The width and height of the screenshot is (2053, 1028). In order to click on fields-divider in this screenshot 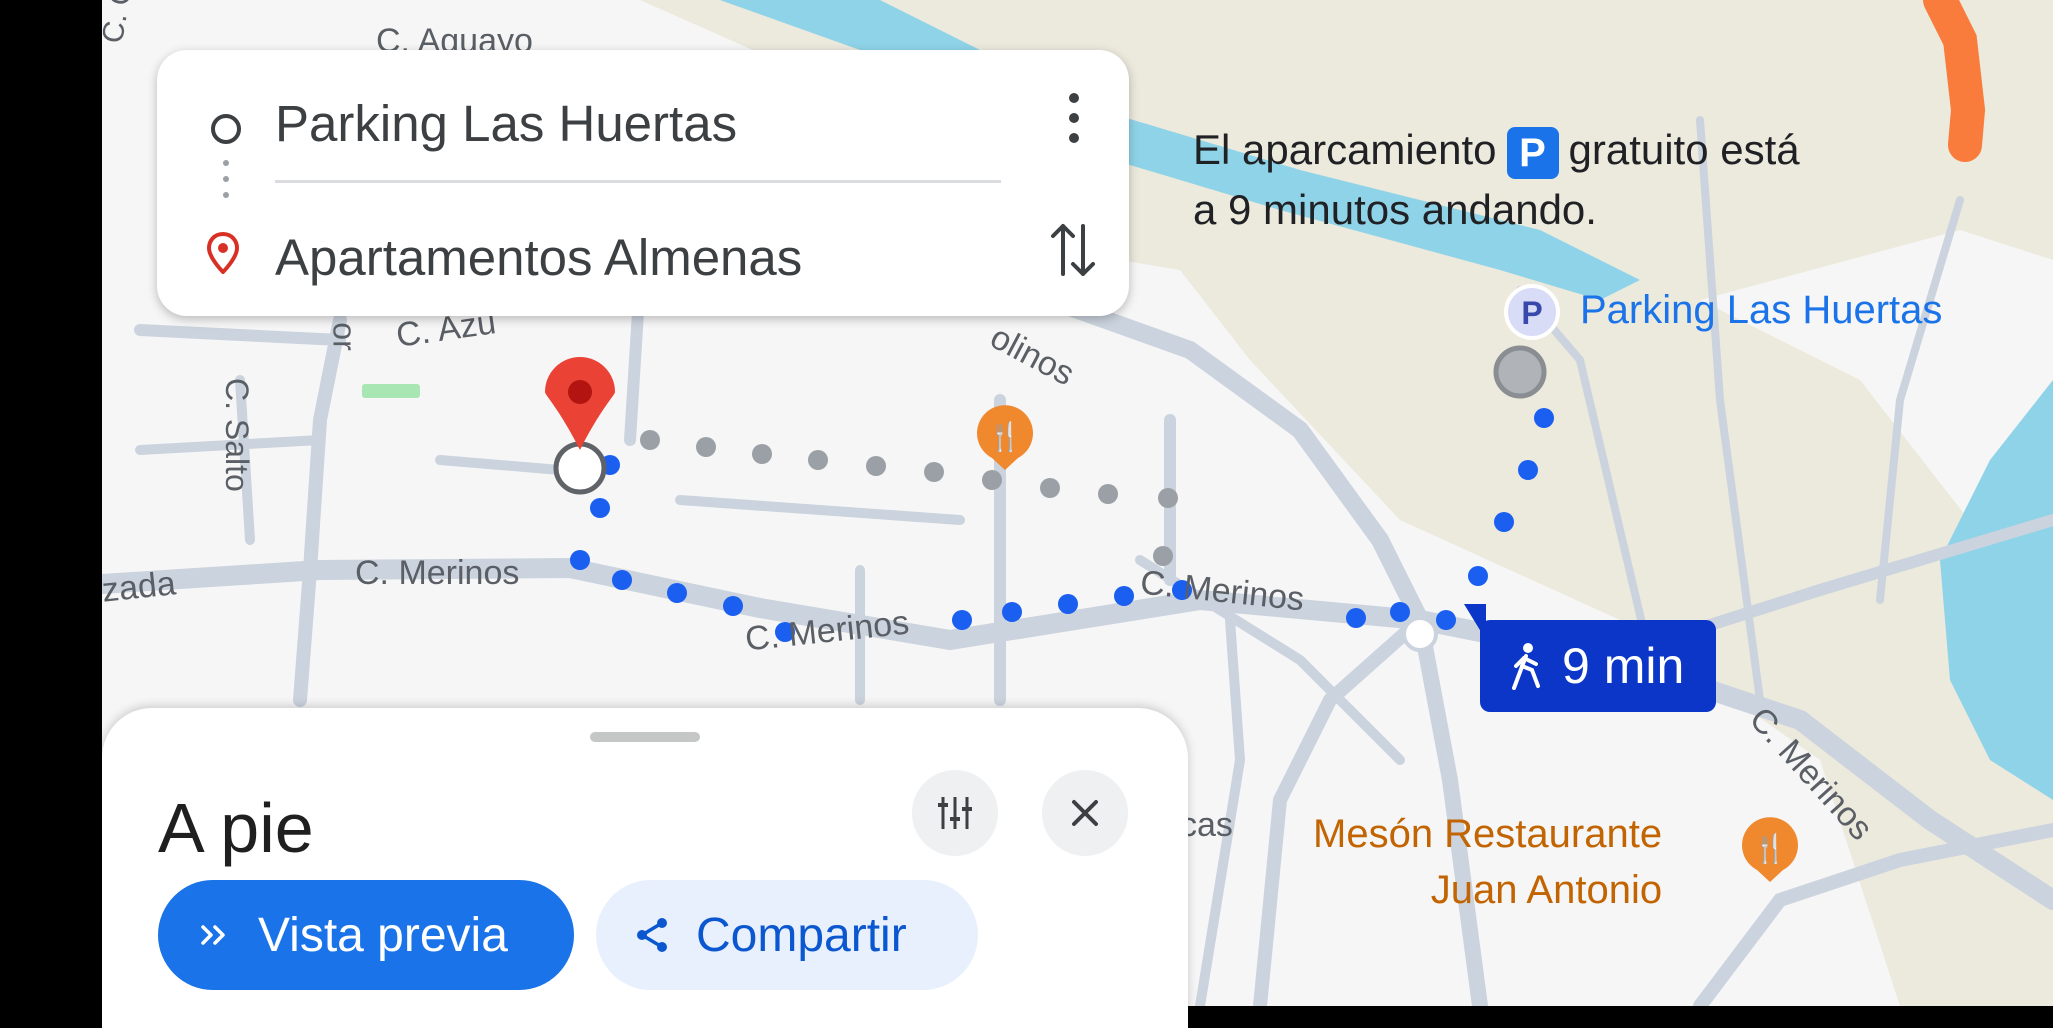, I will do `click(638, 181)`.